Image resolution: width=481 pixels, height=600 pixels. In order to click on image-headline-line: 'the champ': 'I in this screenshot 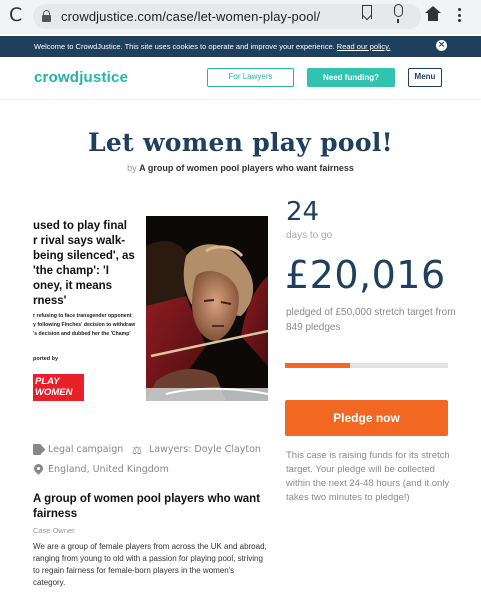, I will do `click(71, 271)`.